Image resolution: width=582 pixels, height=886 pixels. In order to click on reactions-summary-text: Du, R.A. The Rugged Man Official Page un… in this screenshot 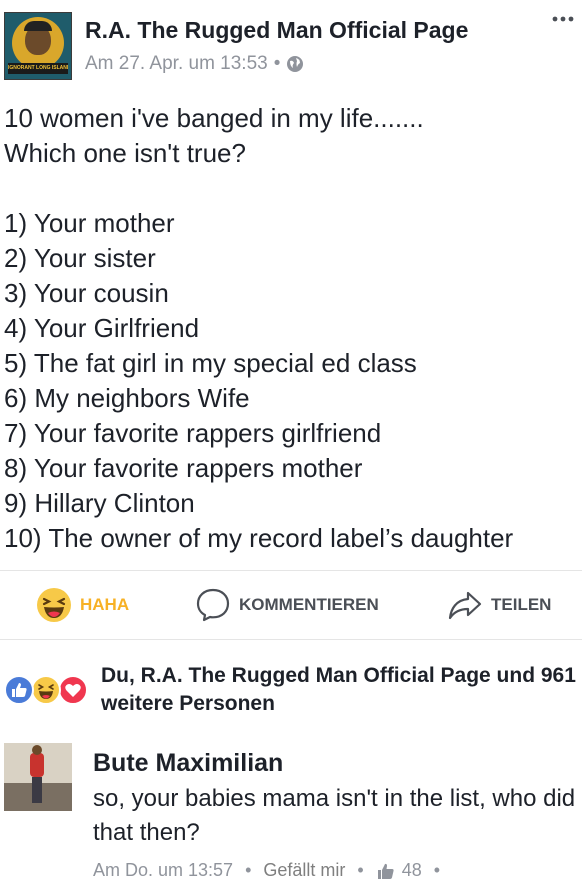, I will do `click(340, 690)`.